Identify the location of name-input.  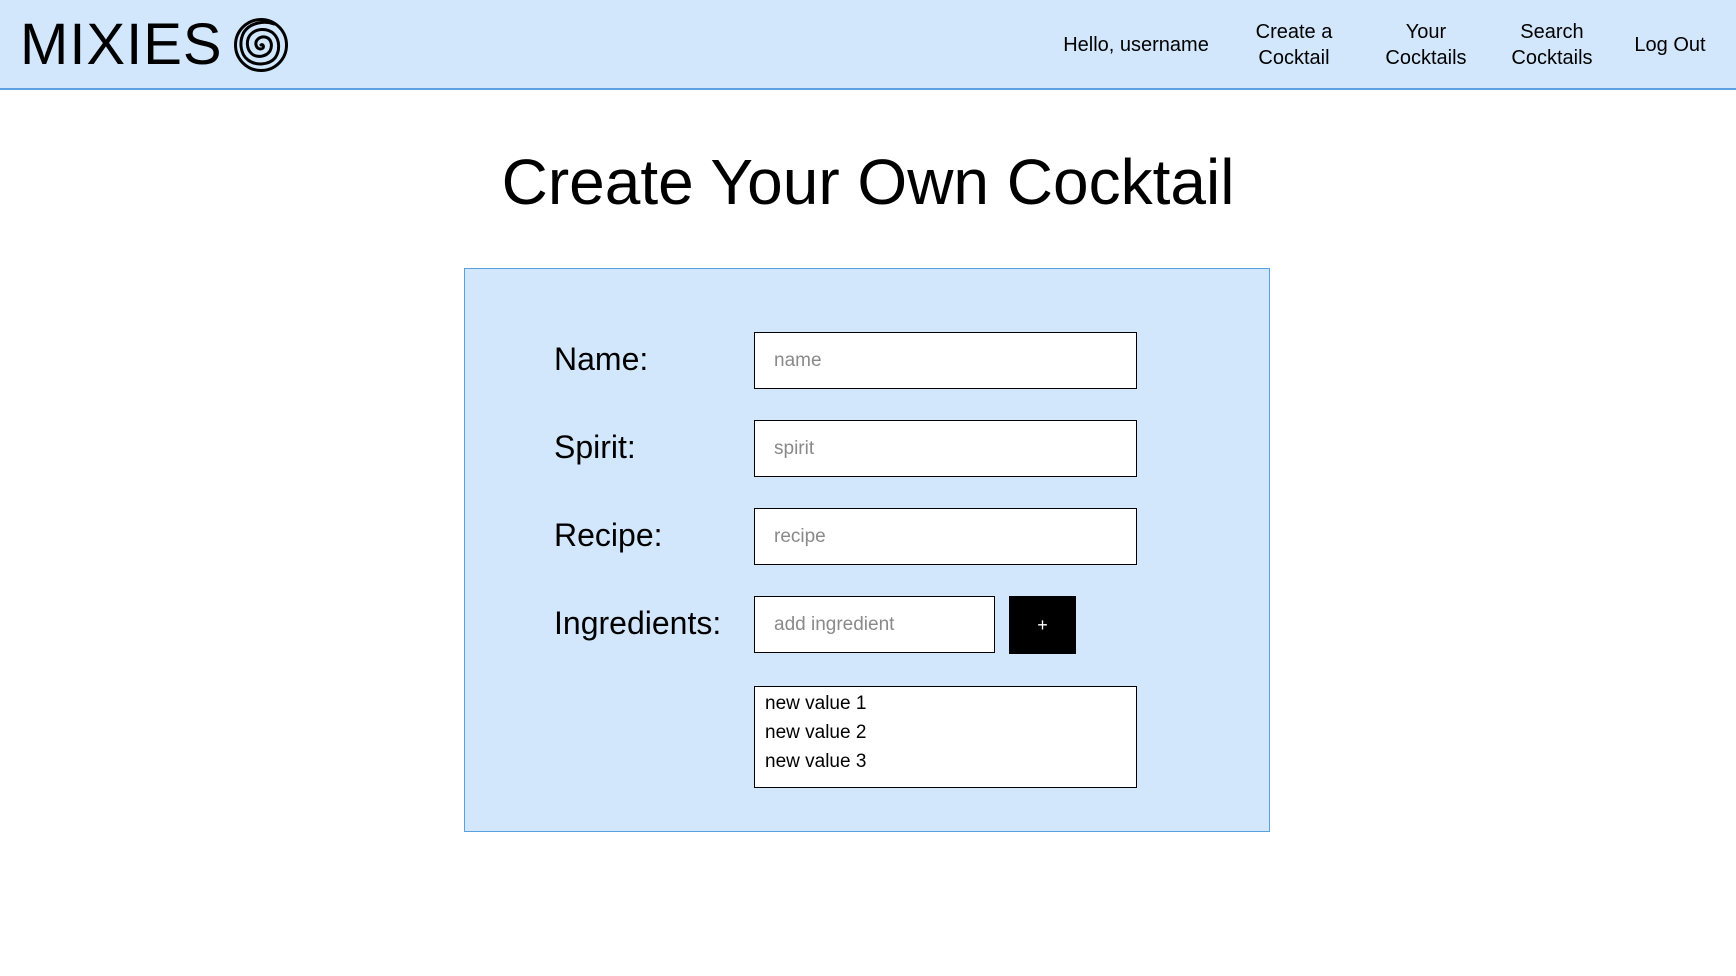
(945, 360).